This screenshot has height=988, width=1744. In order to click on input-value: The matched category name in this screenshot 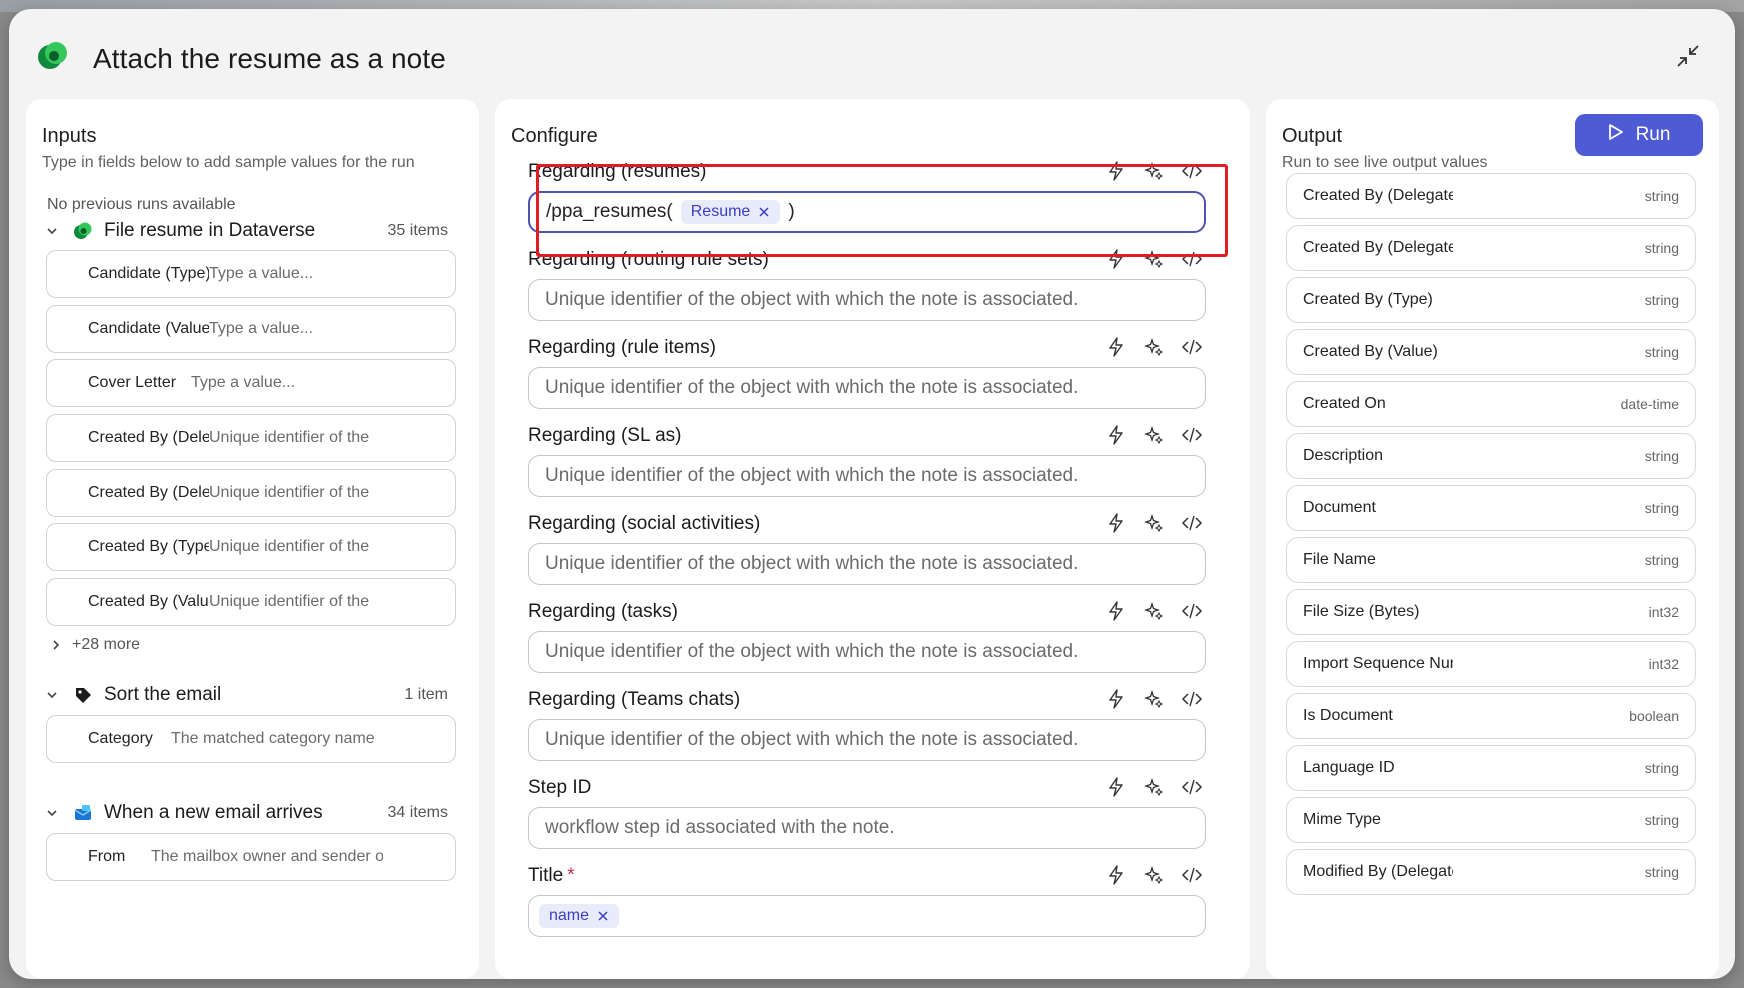, I will do `click(273, 739)`.